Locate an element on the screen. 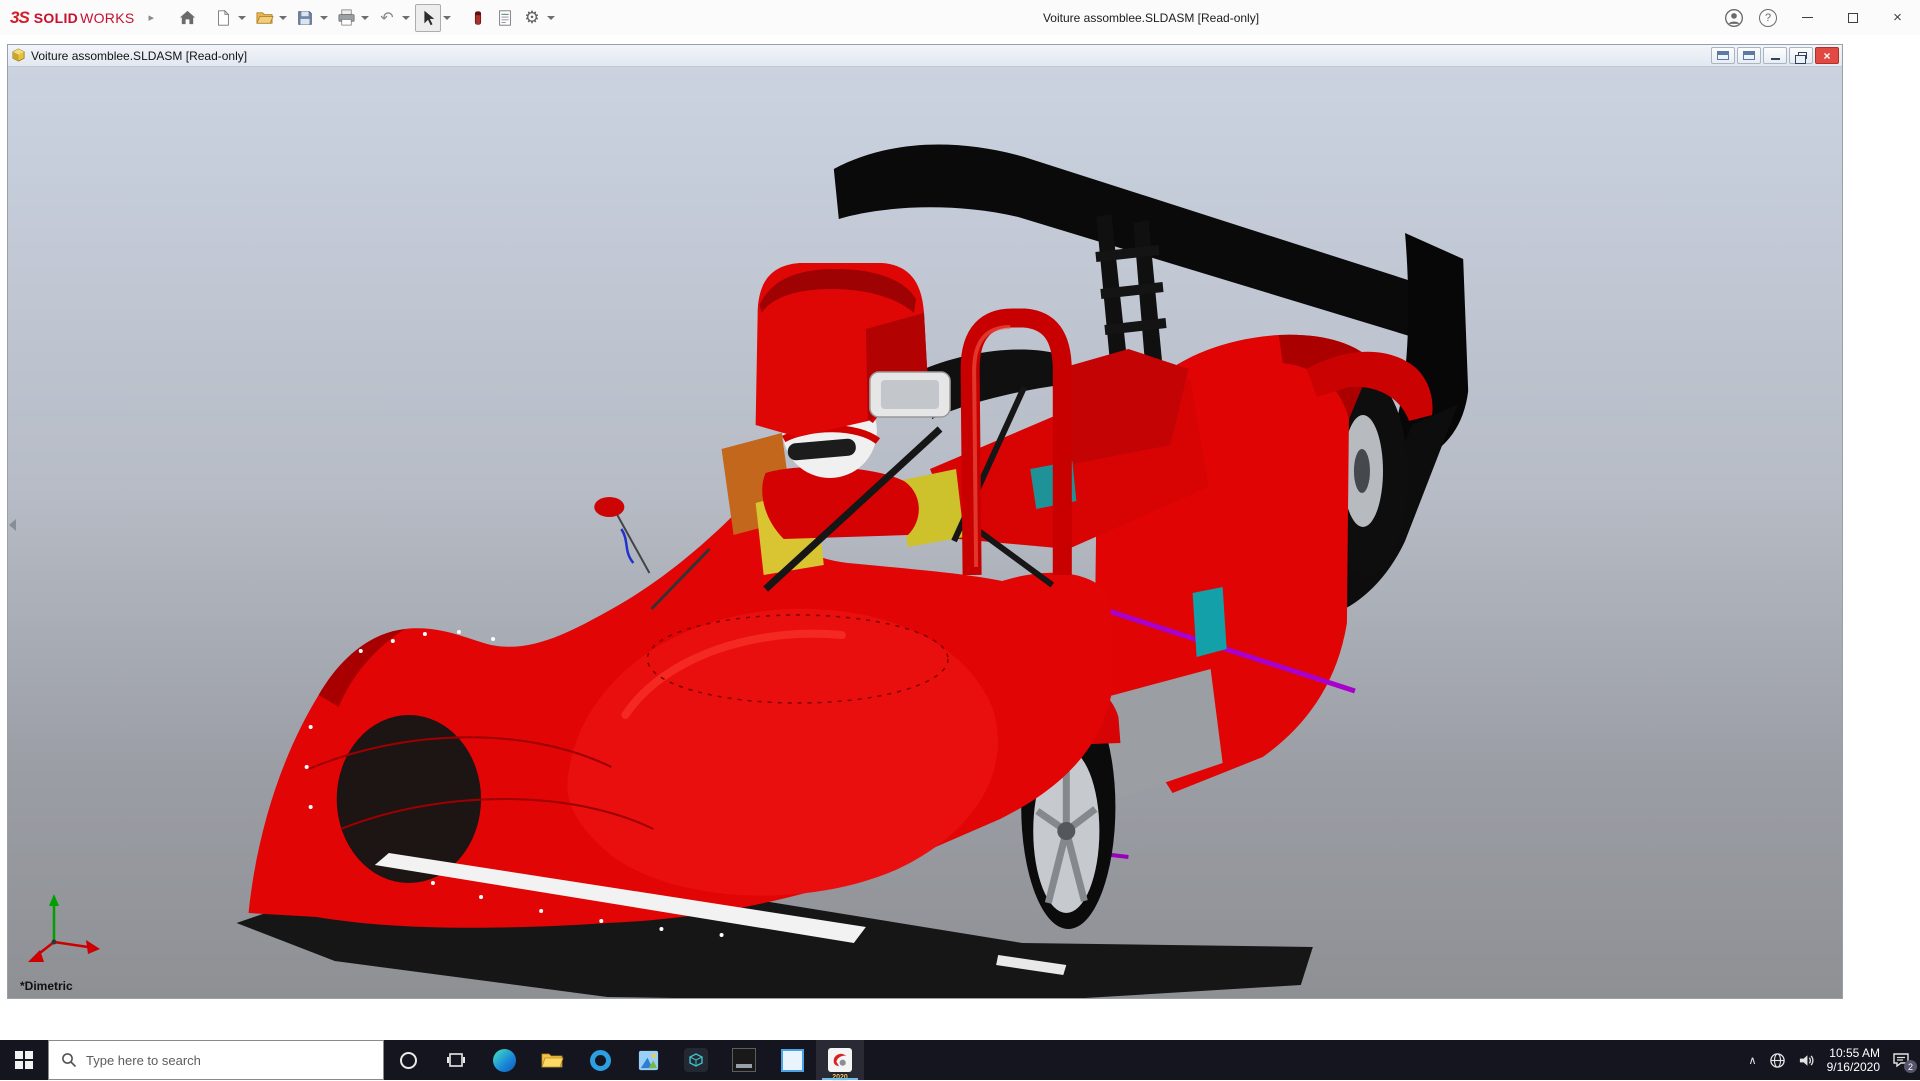  solidworks-app-icon is located at coordinates (840, 1060).